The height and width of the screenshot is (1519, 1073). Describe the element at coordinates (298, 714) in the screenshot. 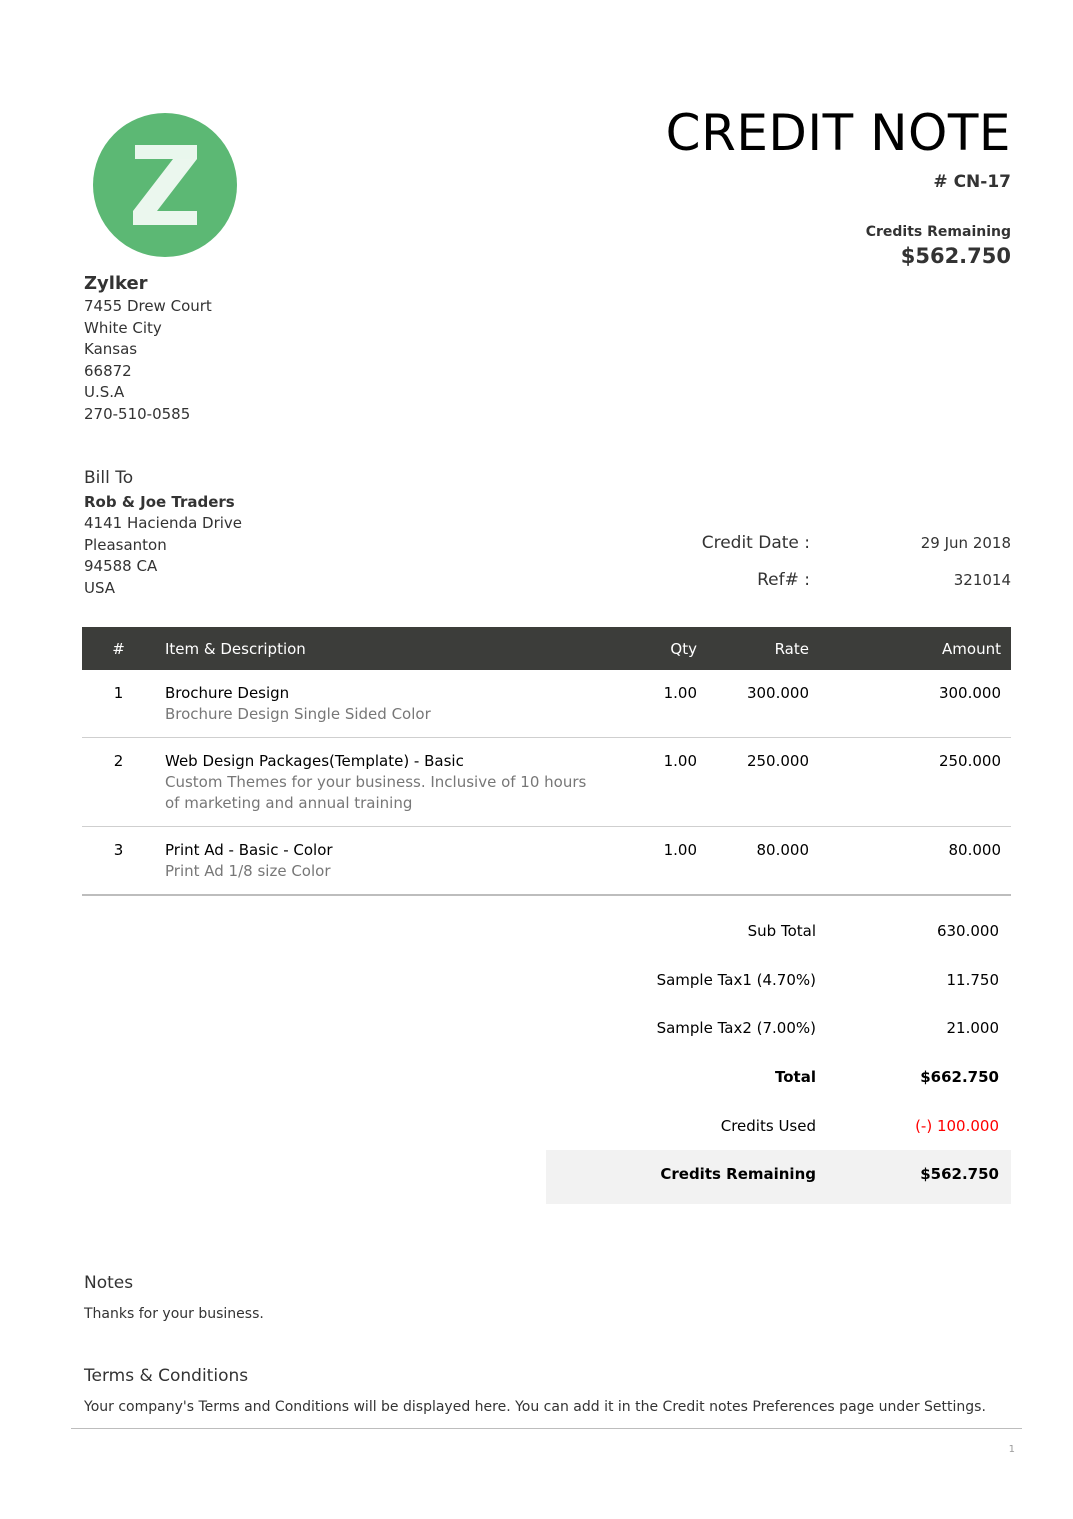

I see `row-item-description: Brochure Design Single Sided Color` at that location.